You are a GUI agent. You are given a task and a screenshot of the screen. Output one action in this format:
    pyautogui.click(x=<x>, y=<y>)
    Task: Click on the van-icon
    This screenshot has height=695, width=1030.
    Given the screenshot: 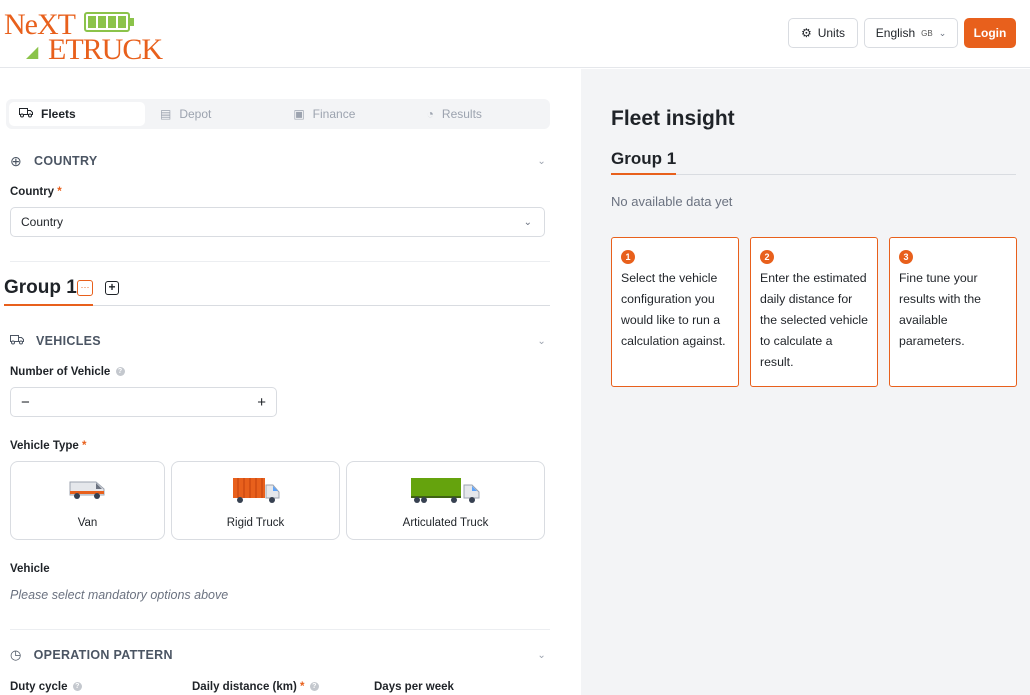 What is the action you would take?
    pyautogui.click(x=86, y=490)
    